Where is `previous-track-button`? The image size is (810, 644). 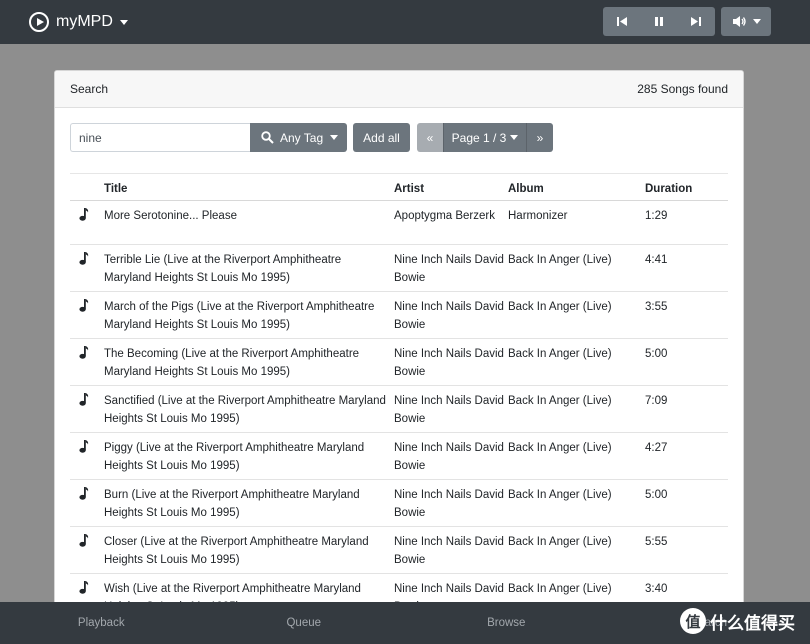
previous-track-button is located at coordinates (622, 21).